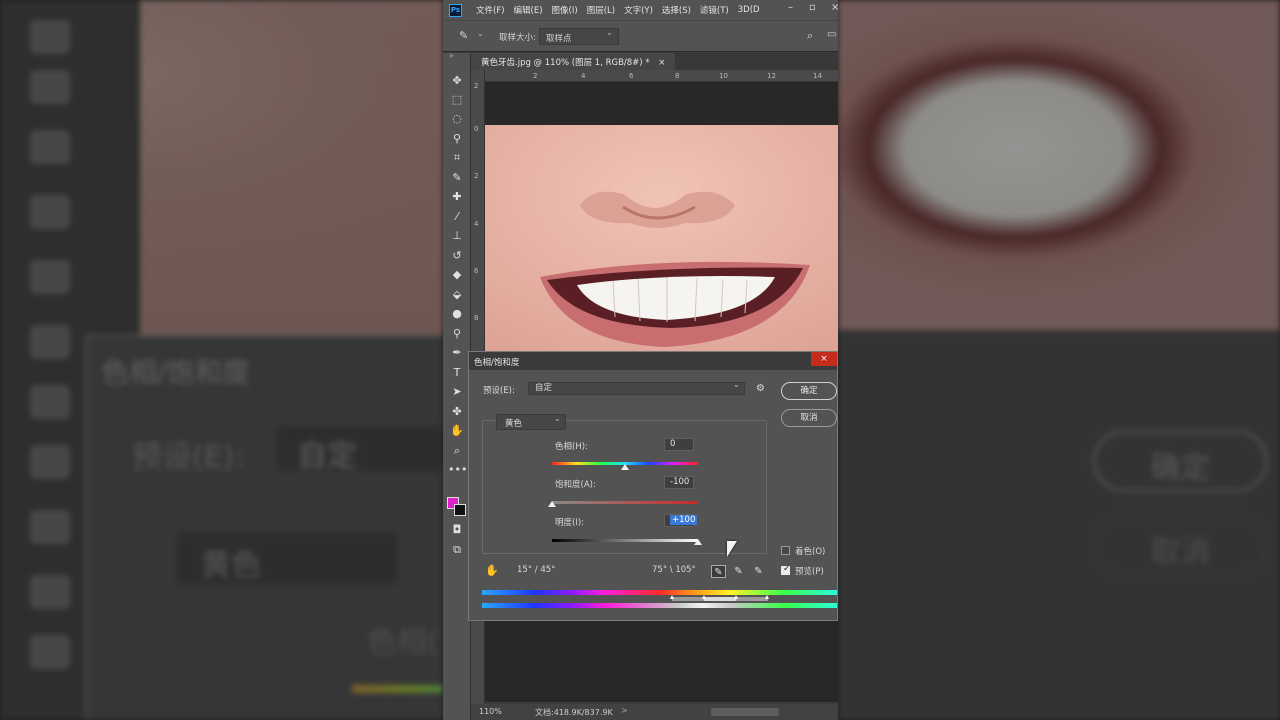  I want to click on brush-tool-icon: ⁄, so click(457, 217).